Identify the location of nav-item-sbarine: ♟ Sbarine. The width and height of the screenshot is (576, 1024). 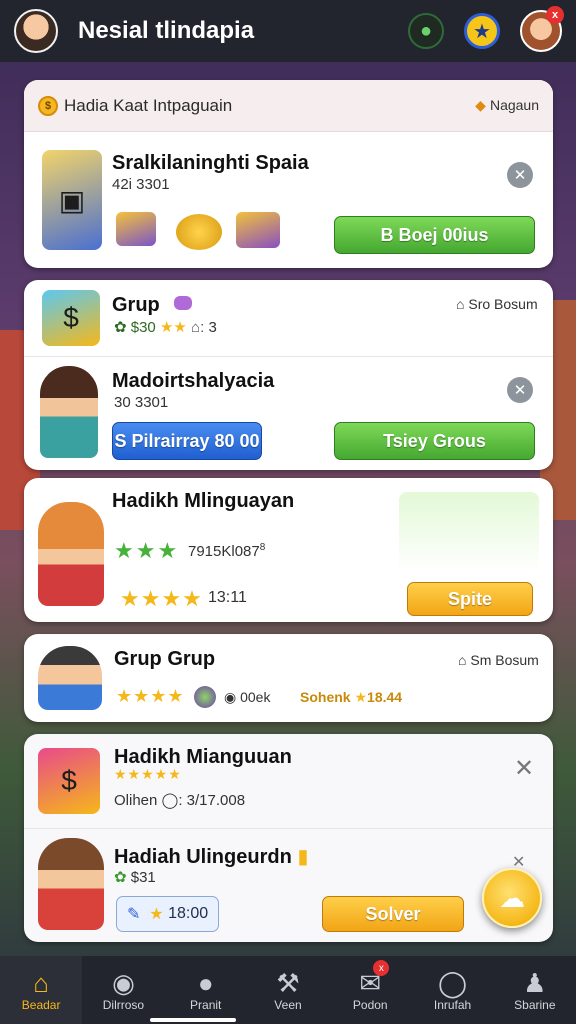
(535, 990).